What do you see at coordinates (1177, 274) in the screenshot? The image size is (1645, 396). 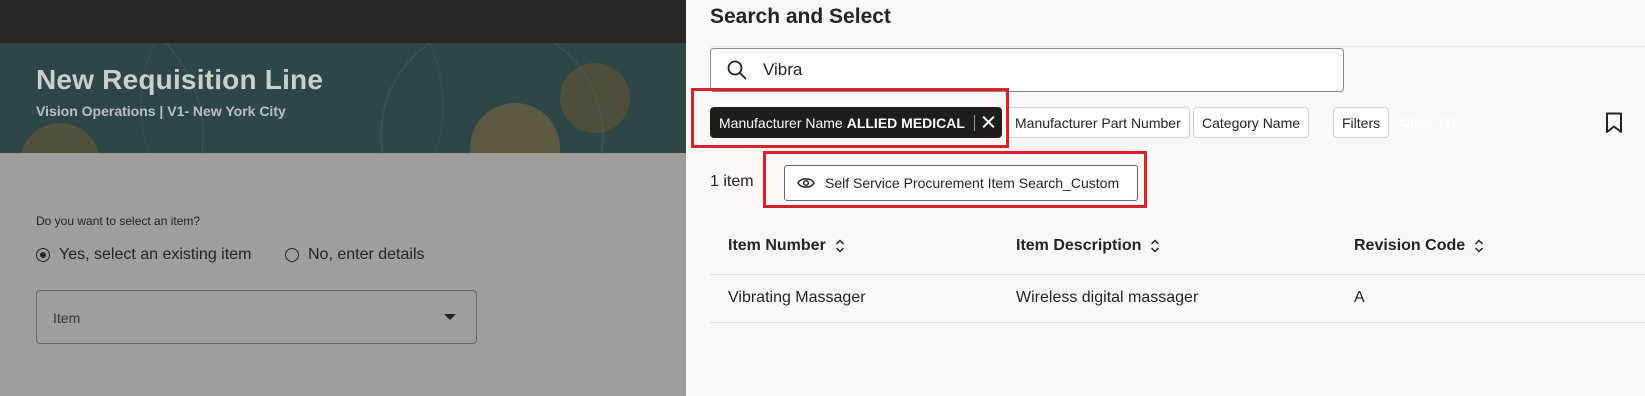 I see `table-header-divider` at bounding box center [1177, 274].